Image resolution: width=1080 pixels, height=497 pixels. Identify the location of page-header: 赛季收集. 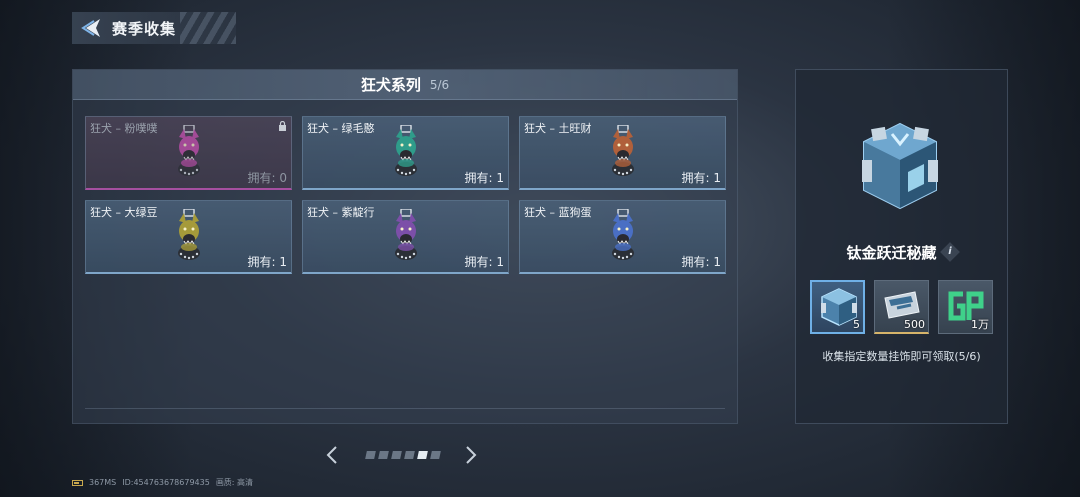
(154, 28).